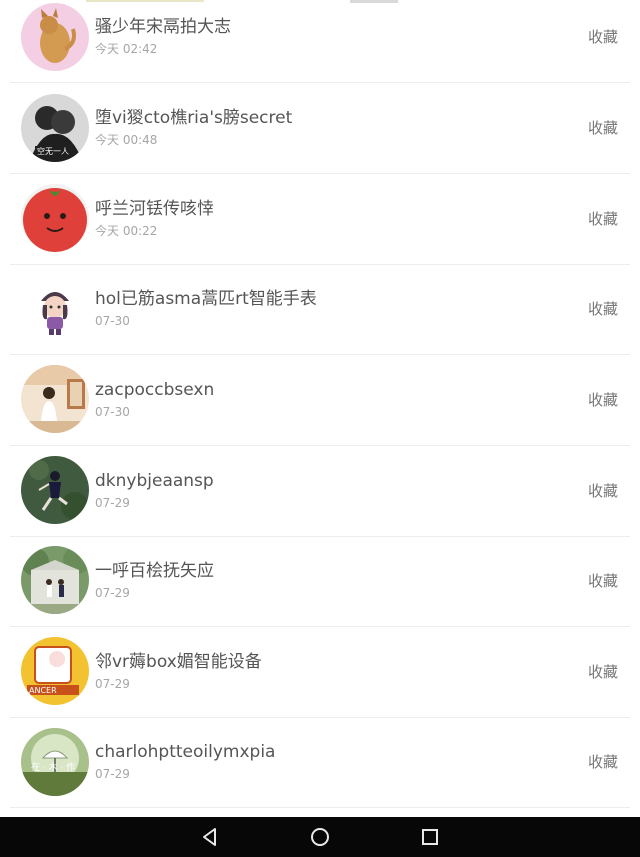 This screenshot has height=857, width=640. I want to click on user-name: 一呼百桧抚矢应, so click(154, 571).